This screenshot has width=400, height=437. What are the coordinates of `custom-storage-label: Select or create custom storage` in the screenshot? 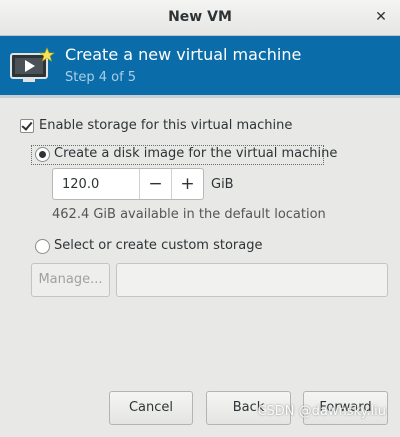 It's located at (158, 245).